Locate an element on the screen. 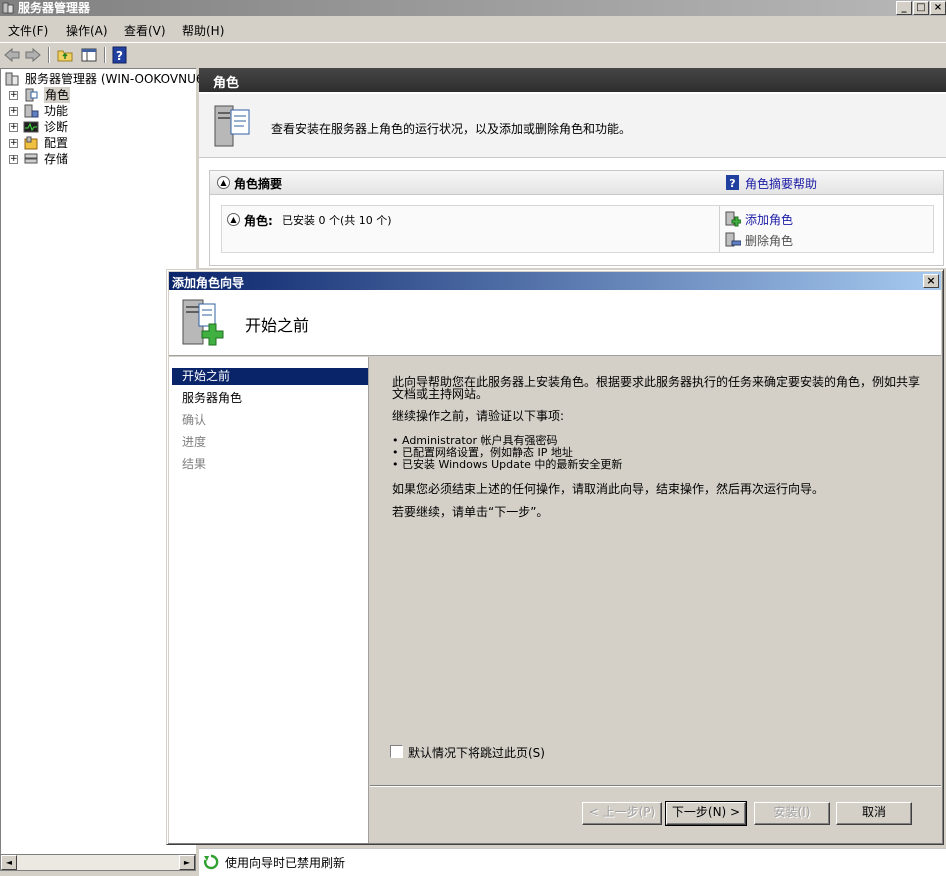 Image resolution: width=946 pixels, height=876 pixels. close-button: × is located at coordinates (938, 8).